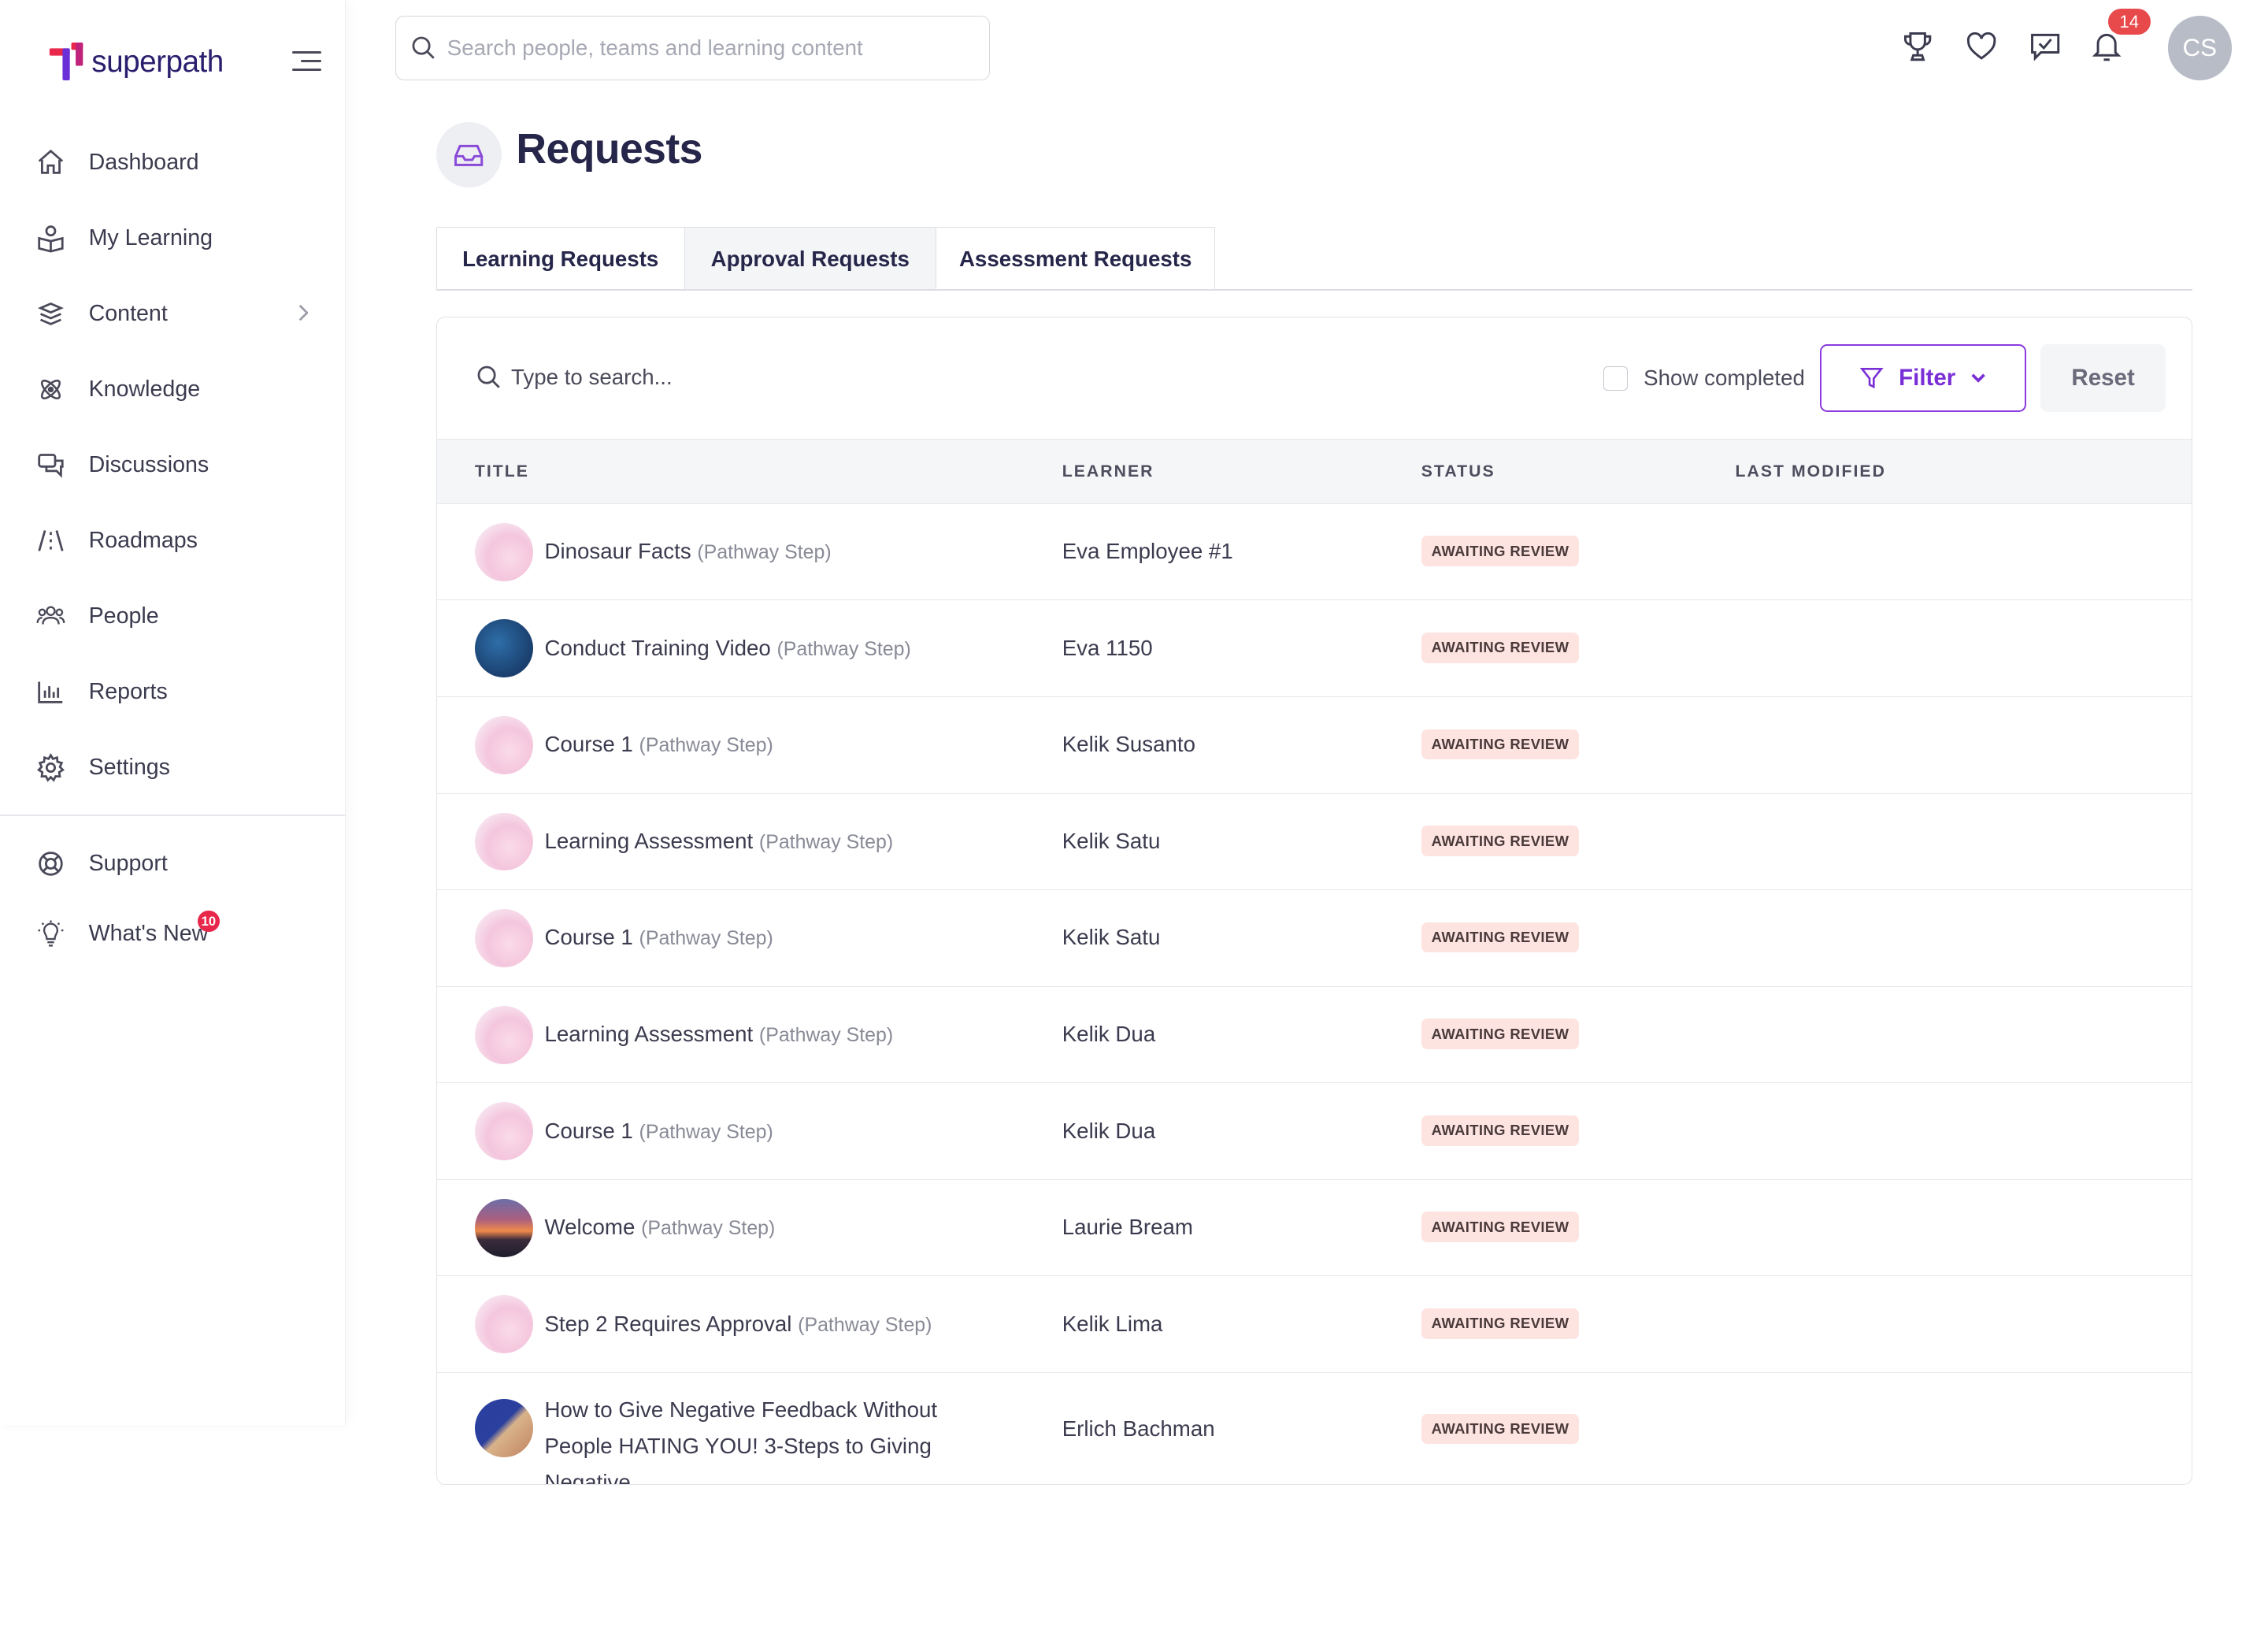 This screenshot has width=2268, height=1629. I want to click on global-search-input, so click(709, 48).